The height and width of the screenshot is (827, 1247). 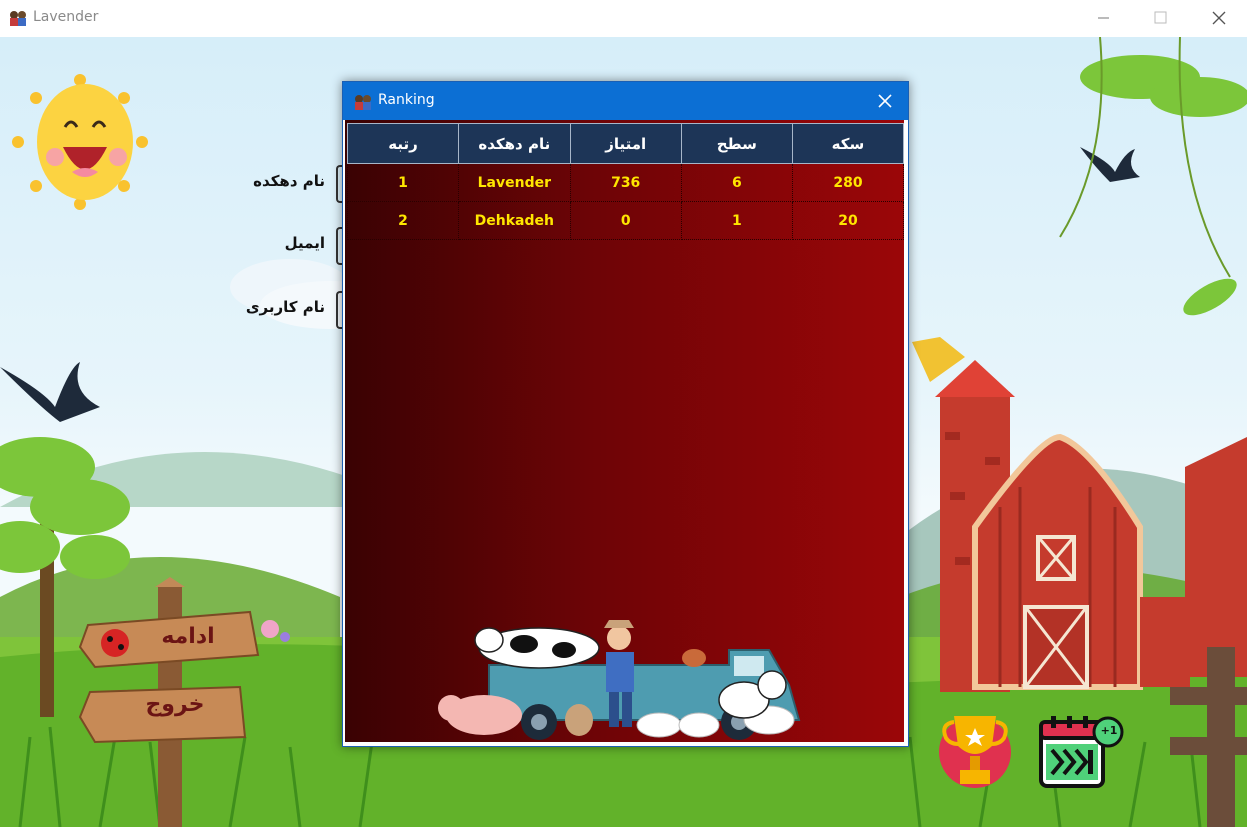 I want to click on email-label: ایمیل, so click(x=304, y=243).